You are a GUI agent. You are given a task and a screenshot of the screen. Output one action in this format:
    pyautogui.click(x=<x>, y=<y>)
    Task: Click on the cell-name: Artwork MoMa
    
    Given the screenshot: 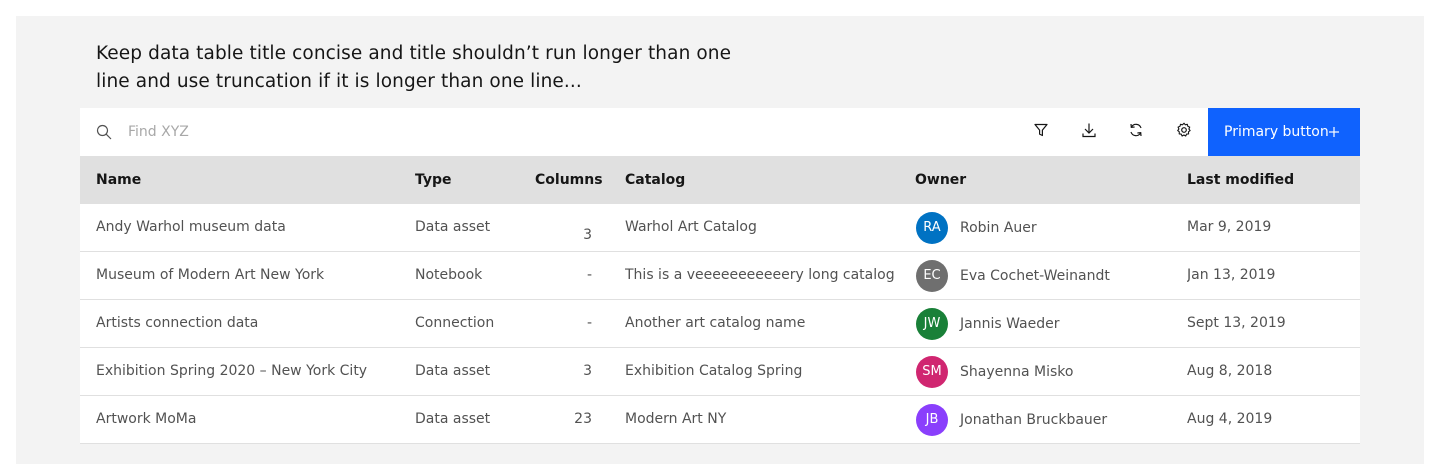 What is the action you would take?
    pyautogui.click(x=146, y=419)
    